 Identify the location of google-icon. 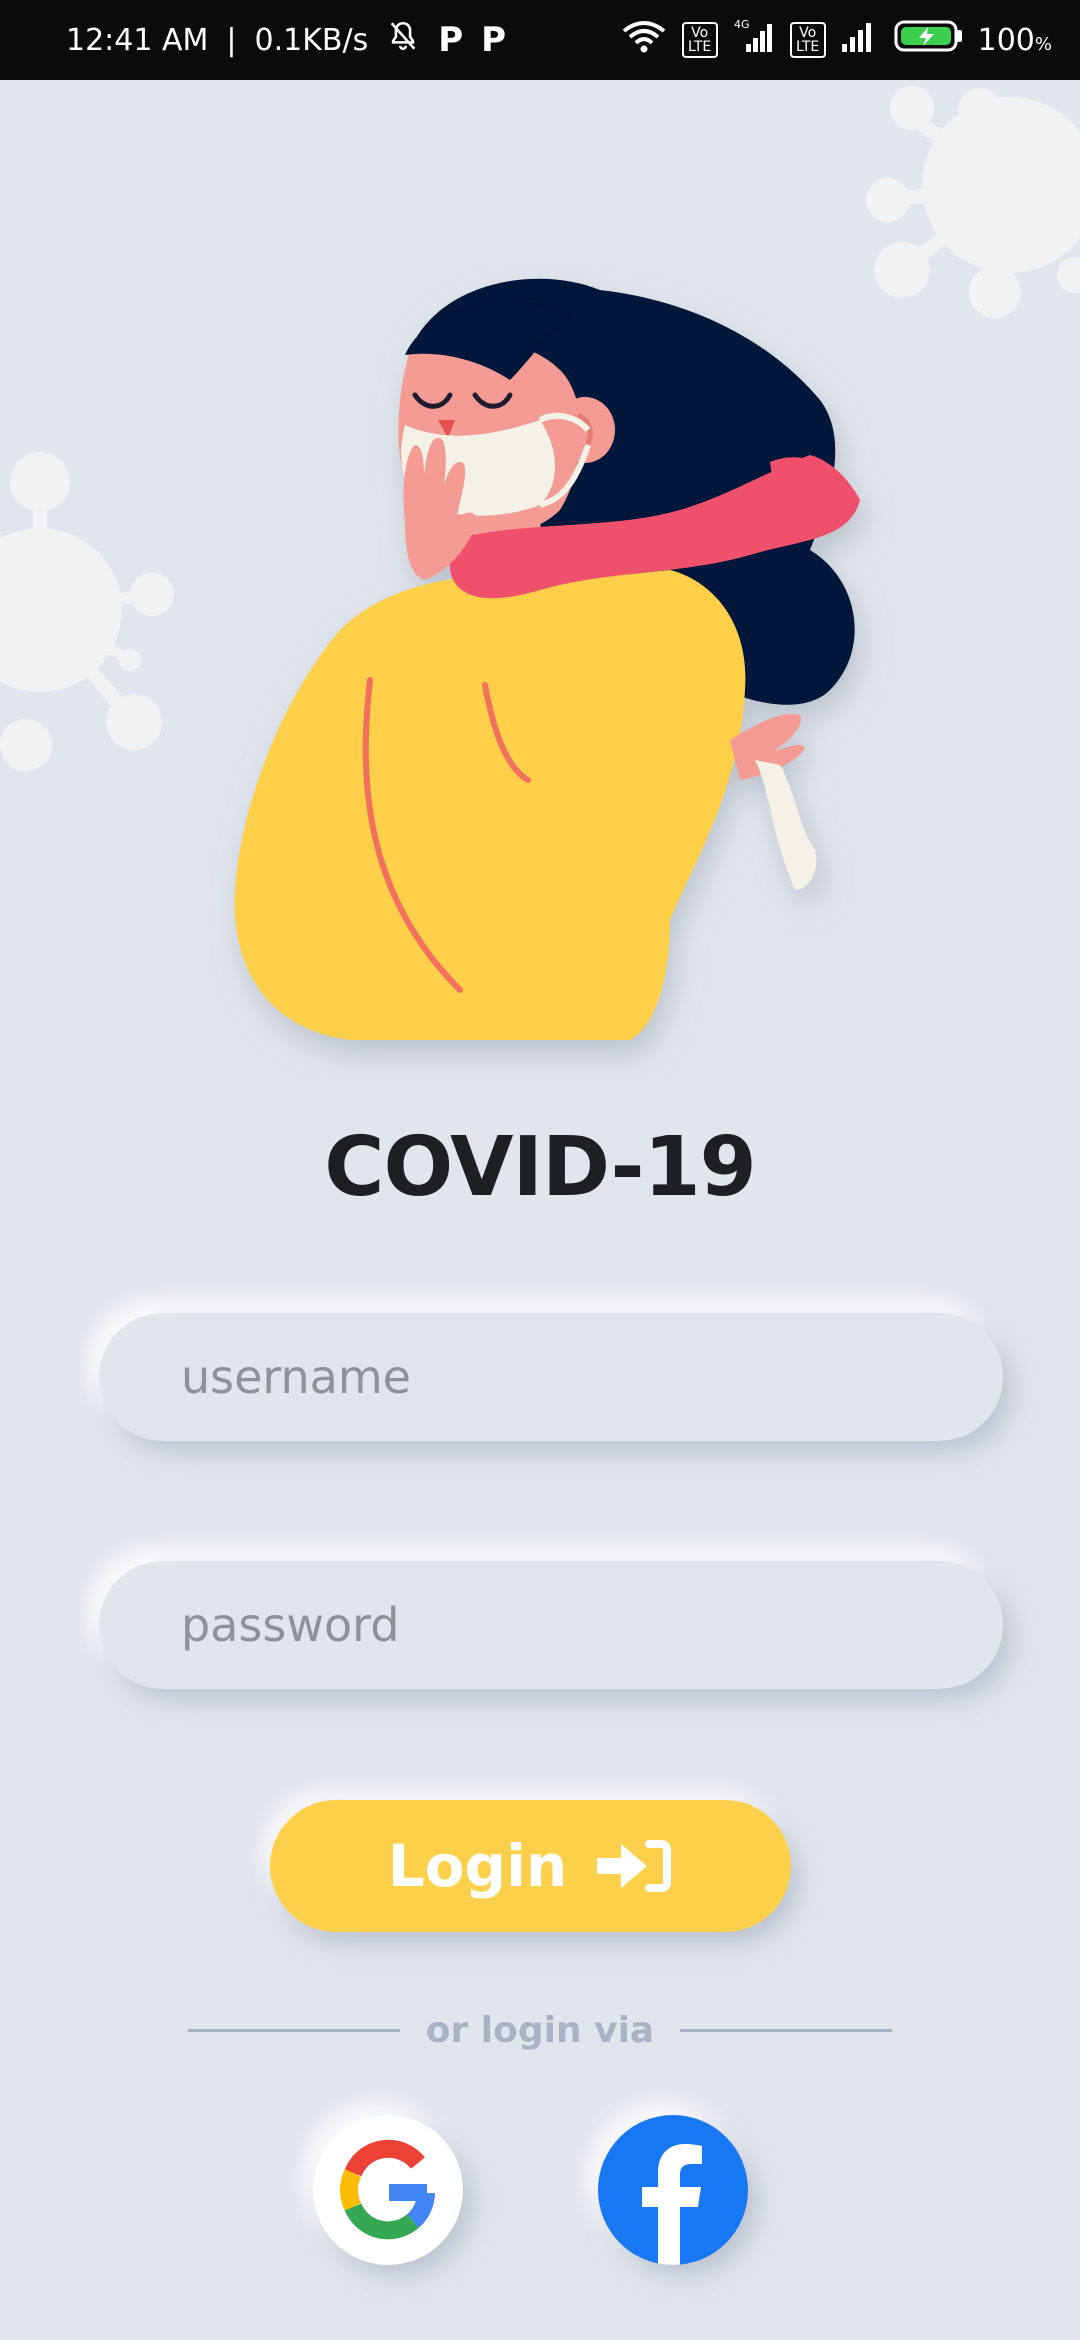
(387, 2189).